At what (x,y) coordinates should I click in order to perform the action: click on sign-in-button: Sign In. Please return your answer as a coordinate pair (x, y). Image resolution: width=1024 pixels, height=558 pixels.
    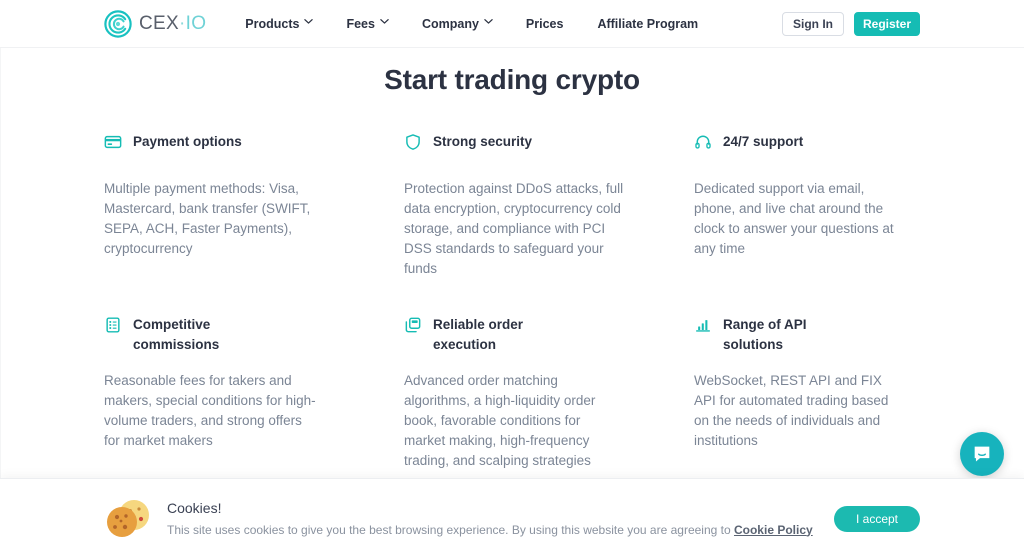
    Looking at the image, I should click on (813, 23).